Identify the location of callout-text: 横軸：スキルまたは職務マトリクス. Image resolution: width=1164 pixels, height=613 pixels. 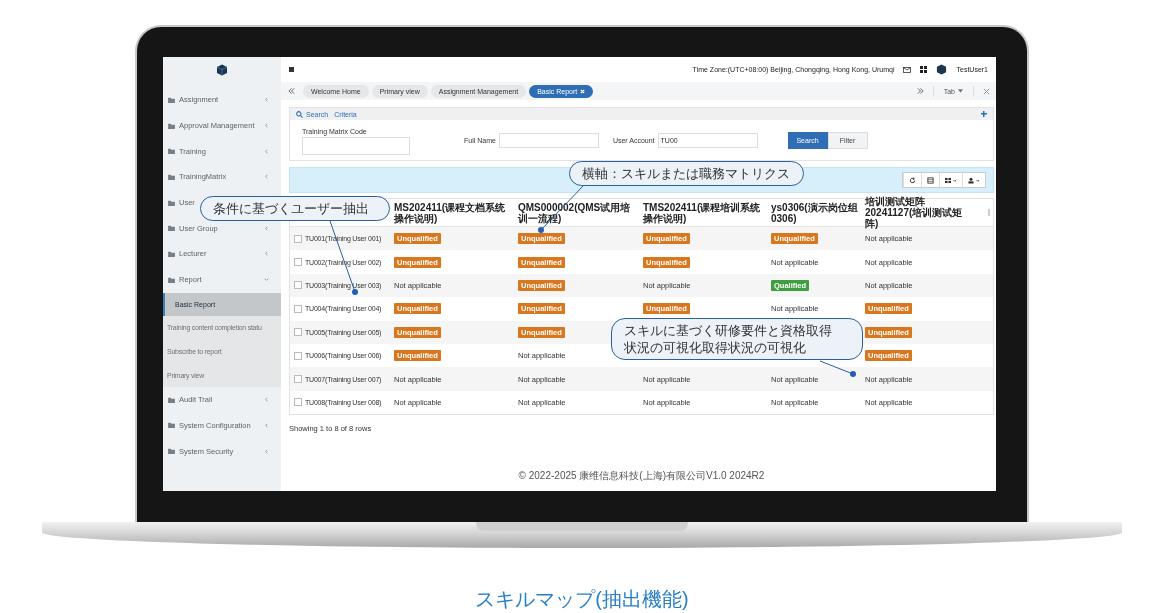
(686, 173).